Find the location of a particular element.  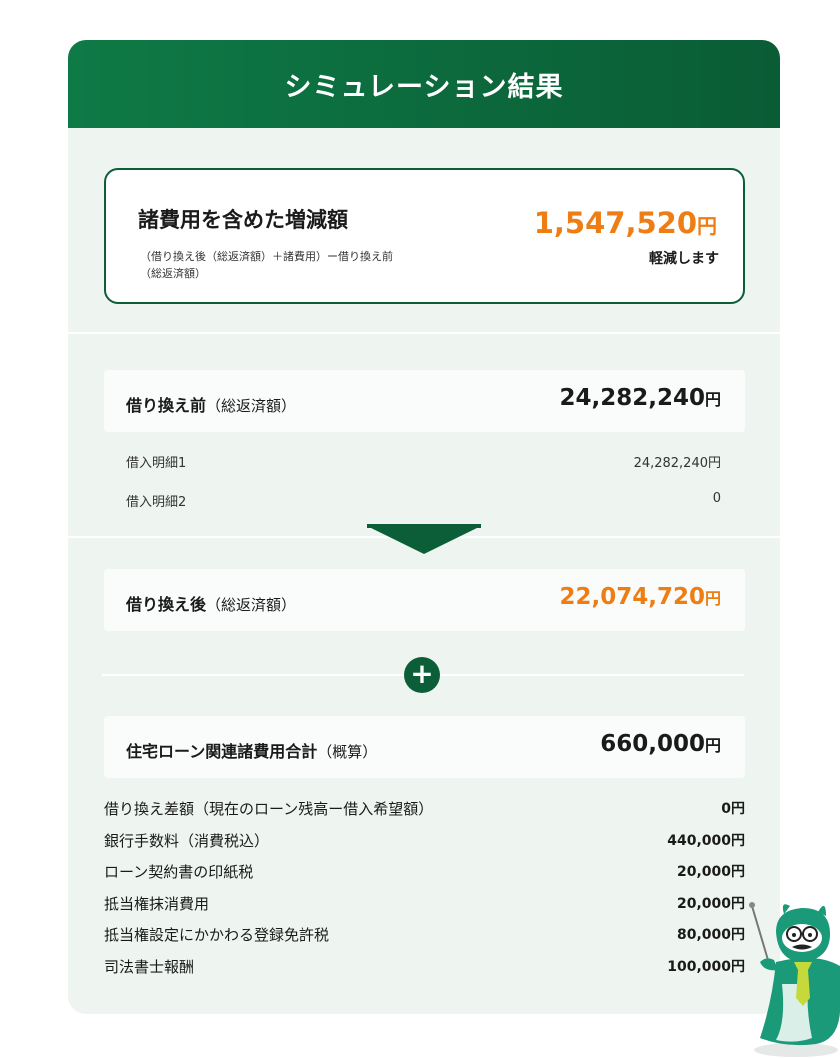

after-label: 借り換え後（総返済額） is located at coordinates (211, 603).